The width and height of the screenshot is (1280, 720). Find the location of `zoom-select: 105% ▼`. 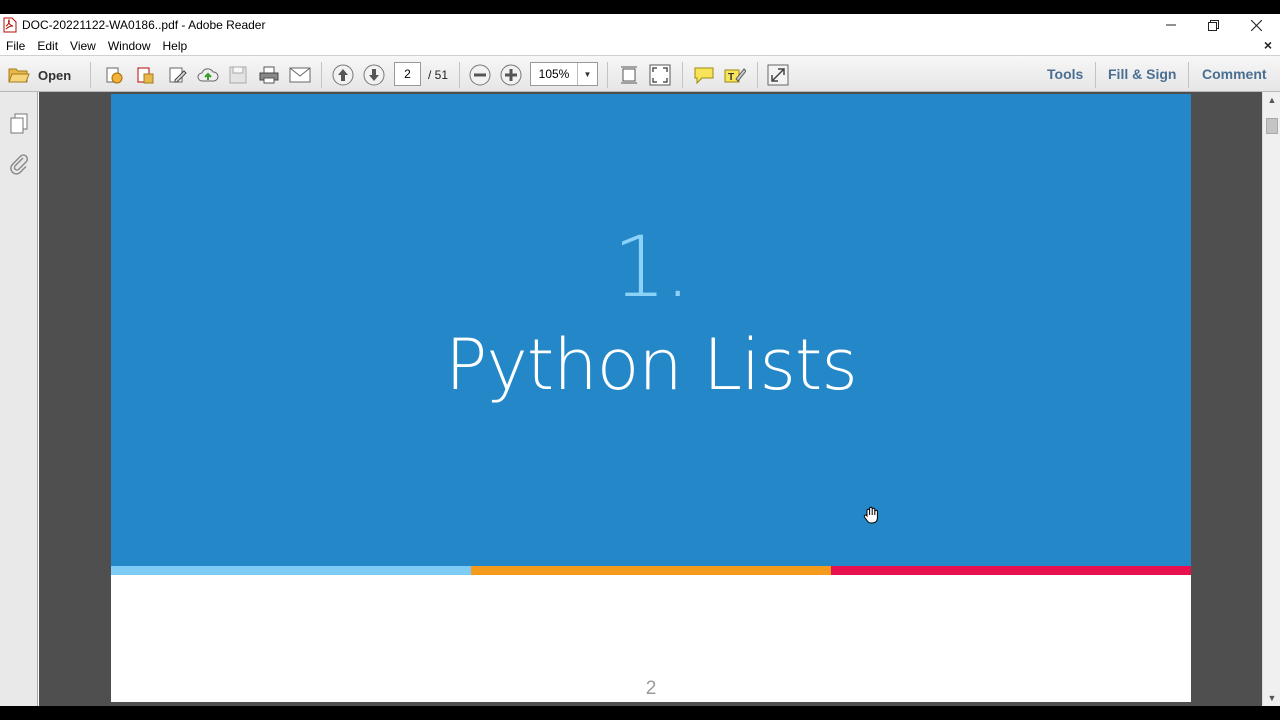

zoom-select: 105% ▼ is located at coordinates (564, 74).